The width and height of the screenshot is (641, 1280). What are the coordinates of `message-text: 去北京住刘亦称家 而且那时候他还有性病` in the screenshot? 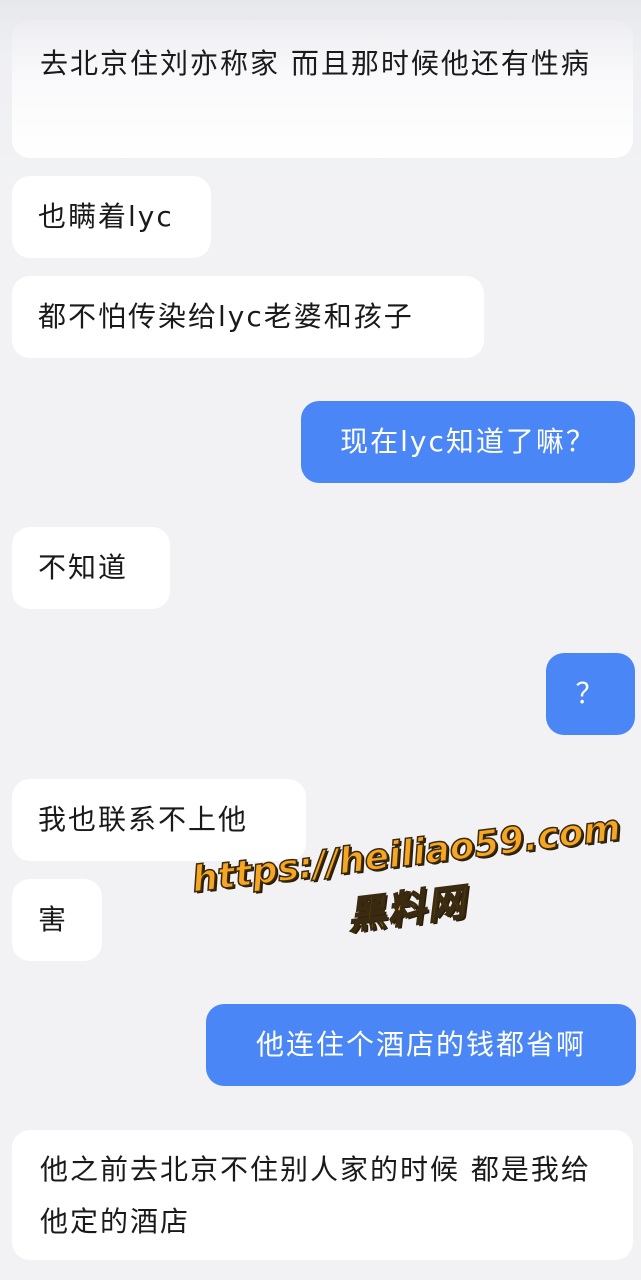 It's located at (315, 63).